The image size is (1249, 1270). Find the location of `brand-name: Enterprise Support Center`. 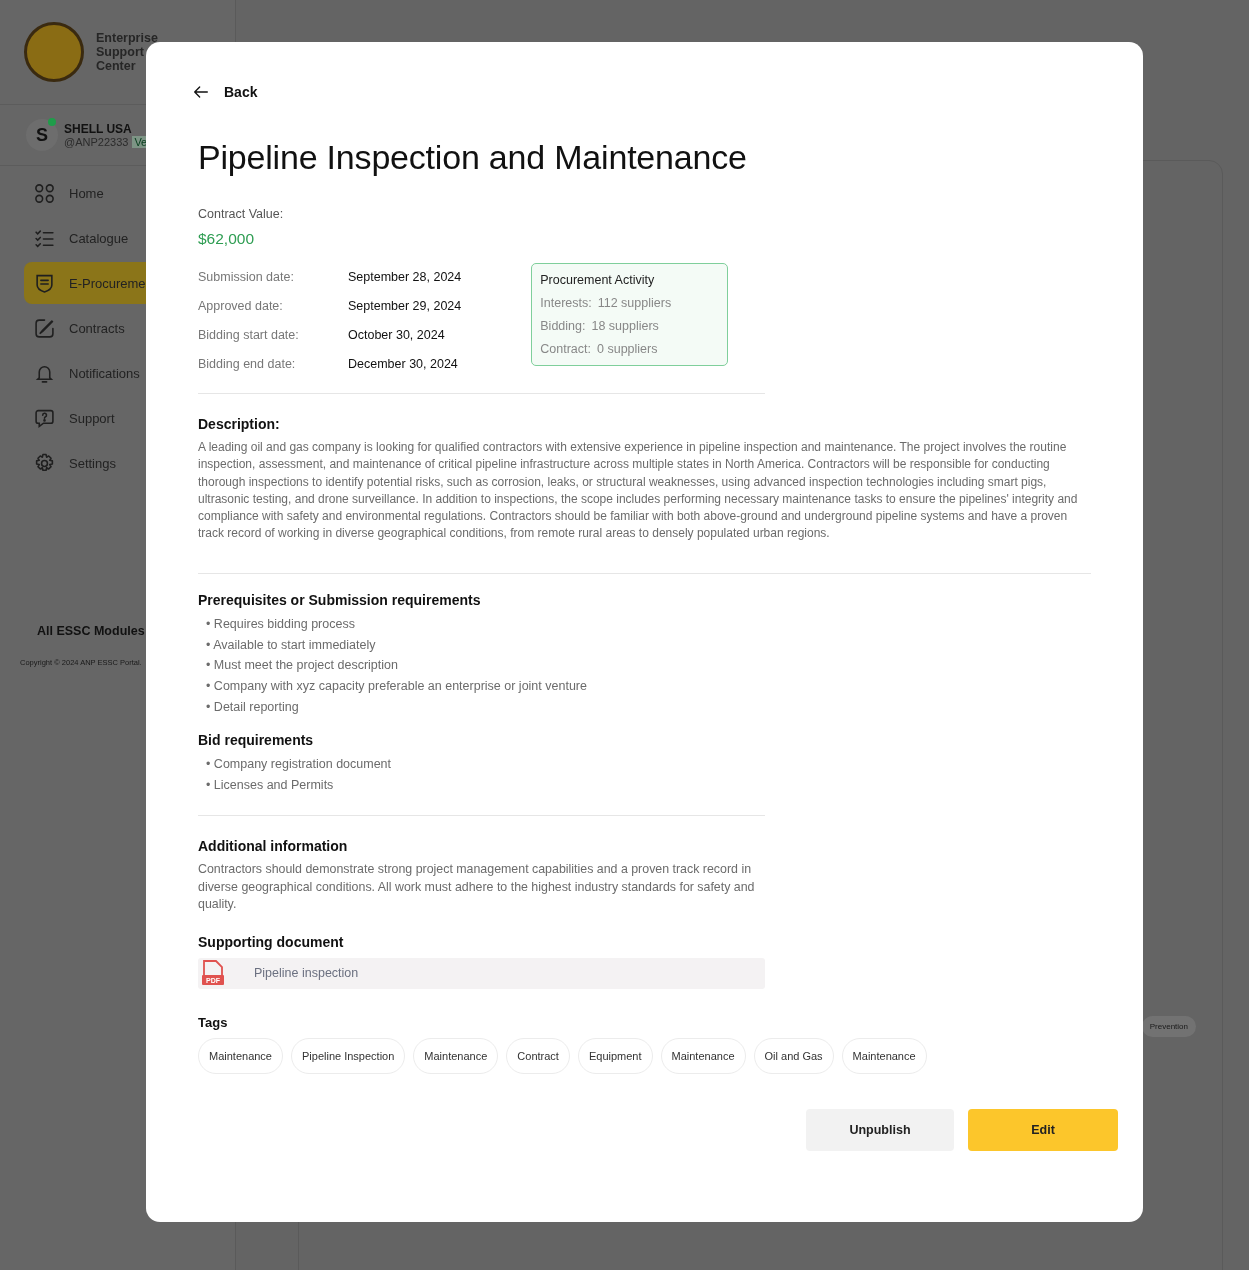

brand-name: Enterprise Support Center is located at coordinates (127, 52).